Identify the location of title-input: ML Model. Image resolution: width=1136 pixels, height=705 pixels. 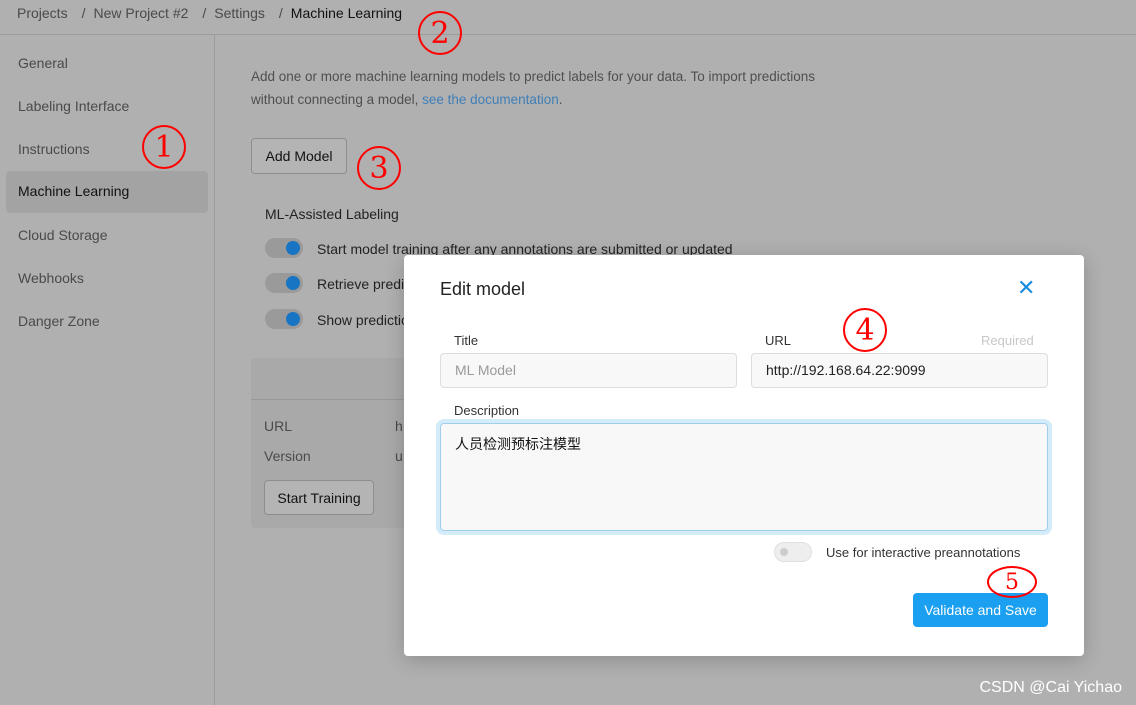
(588, 370).